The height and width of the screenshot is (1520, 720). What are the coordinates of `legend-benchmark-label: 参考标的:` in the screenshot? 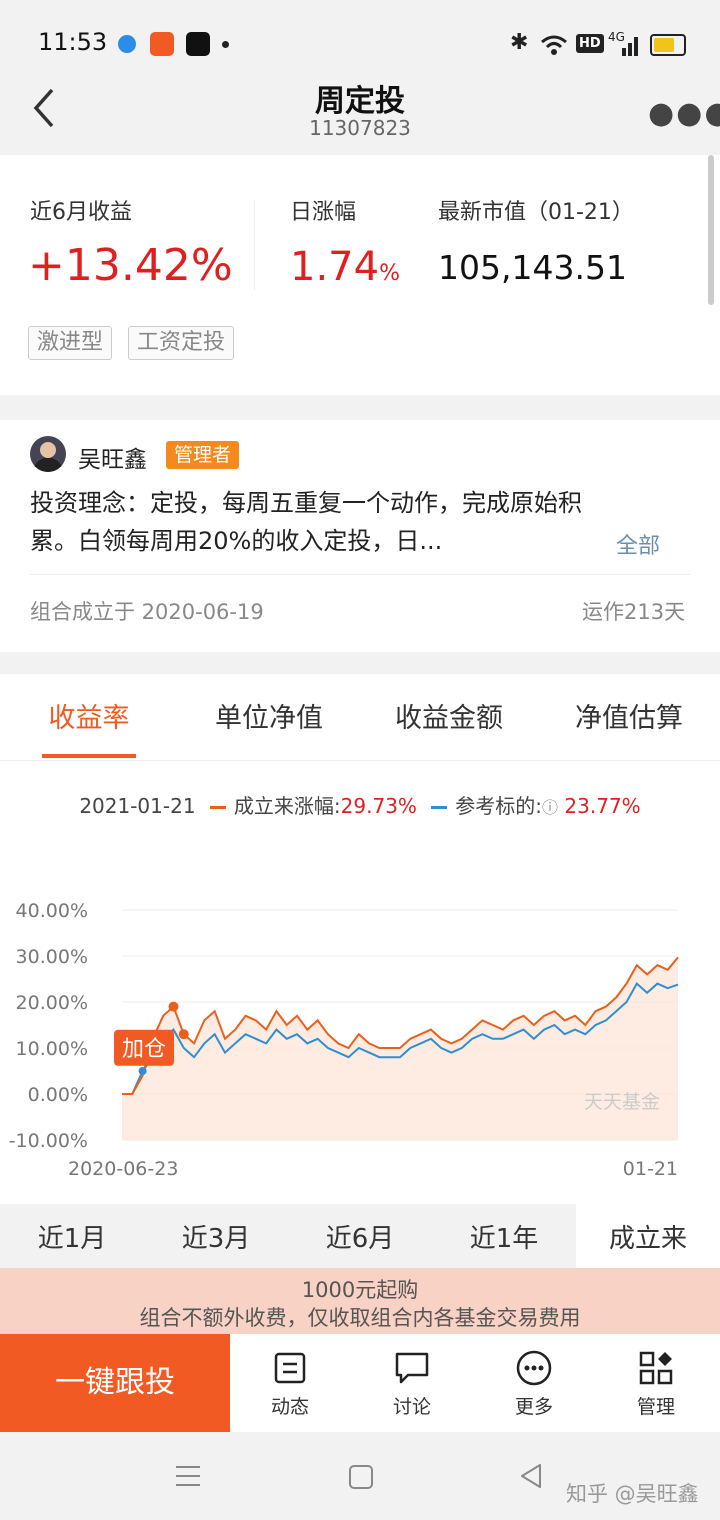 It's located at (499, 806).